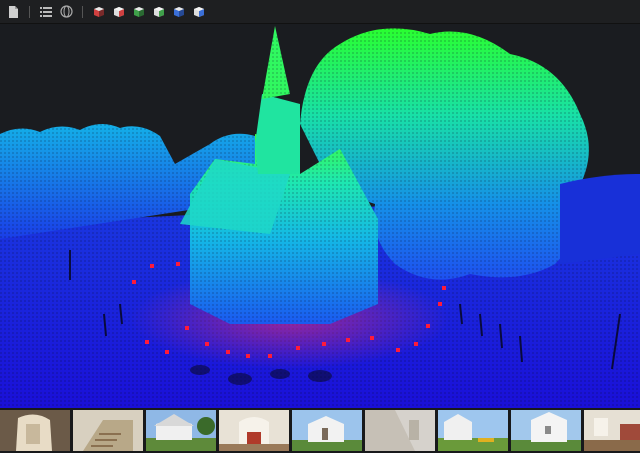 The width and height of the screenshot is (640, 453). I want to click on document-icon, so click(13, 12).